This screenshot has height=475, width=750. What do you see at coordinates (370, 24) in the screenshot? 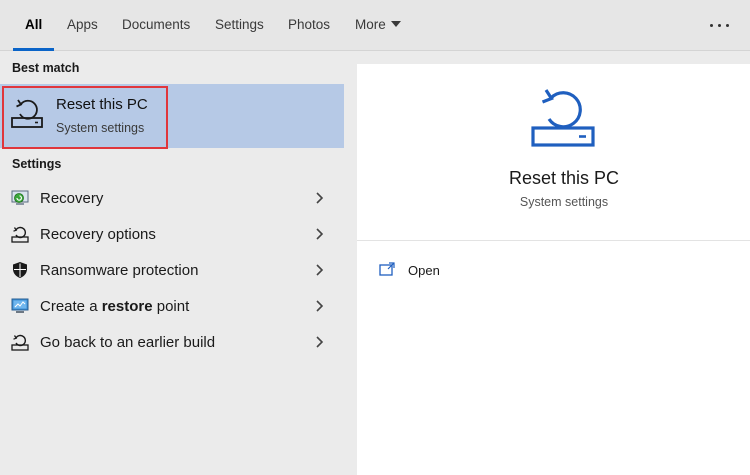
I see `tab-more-label: More` at bounding box center [370, 24].